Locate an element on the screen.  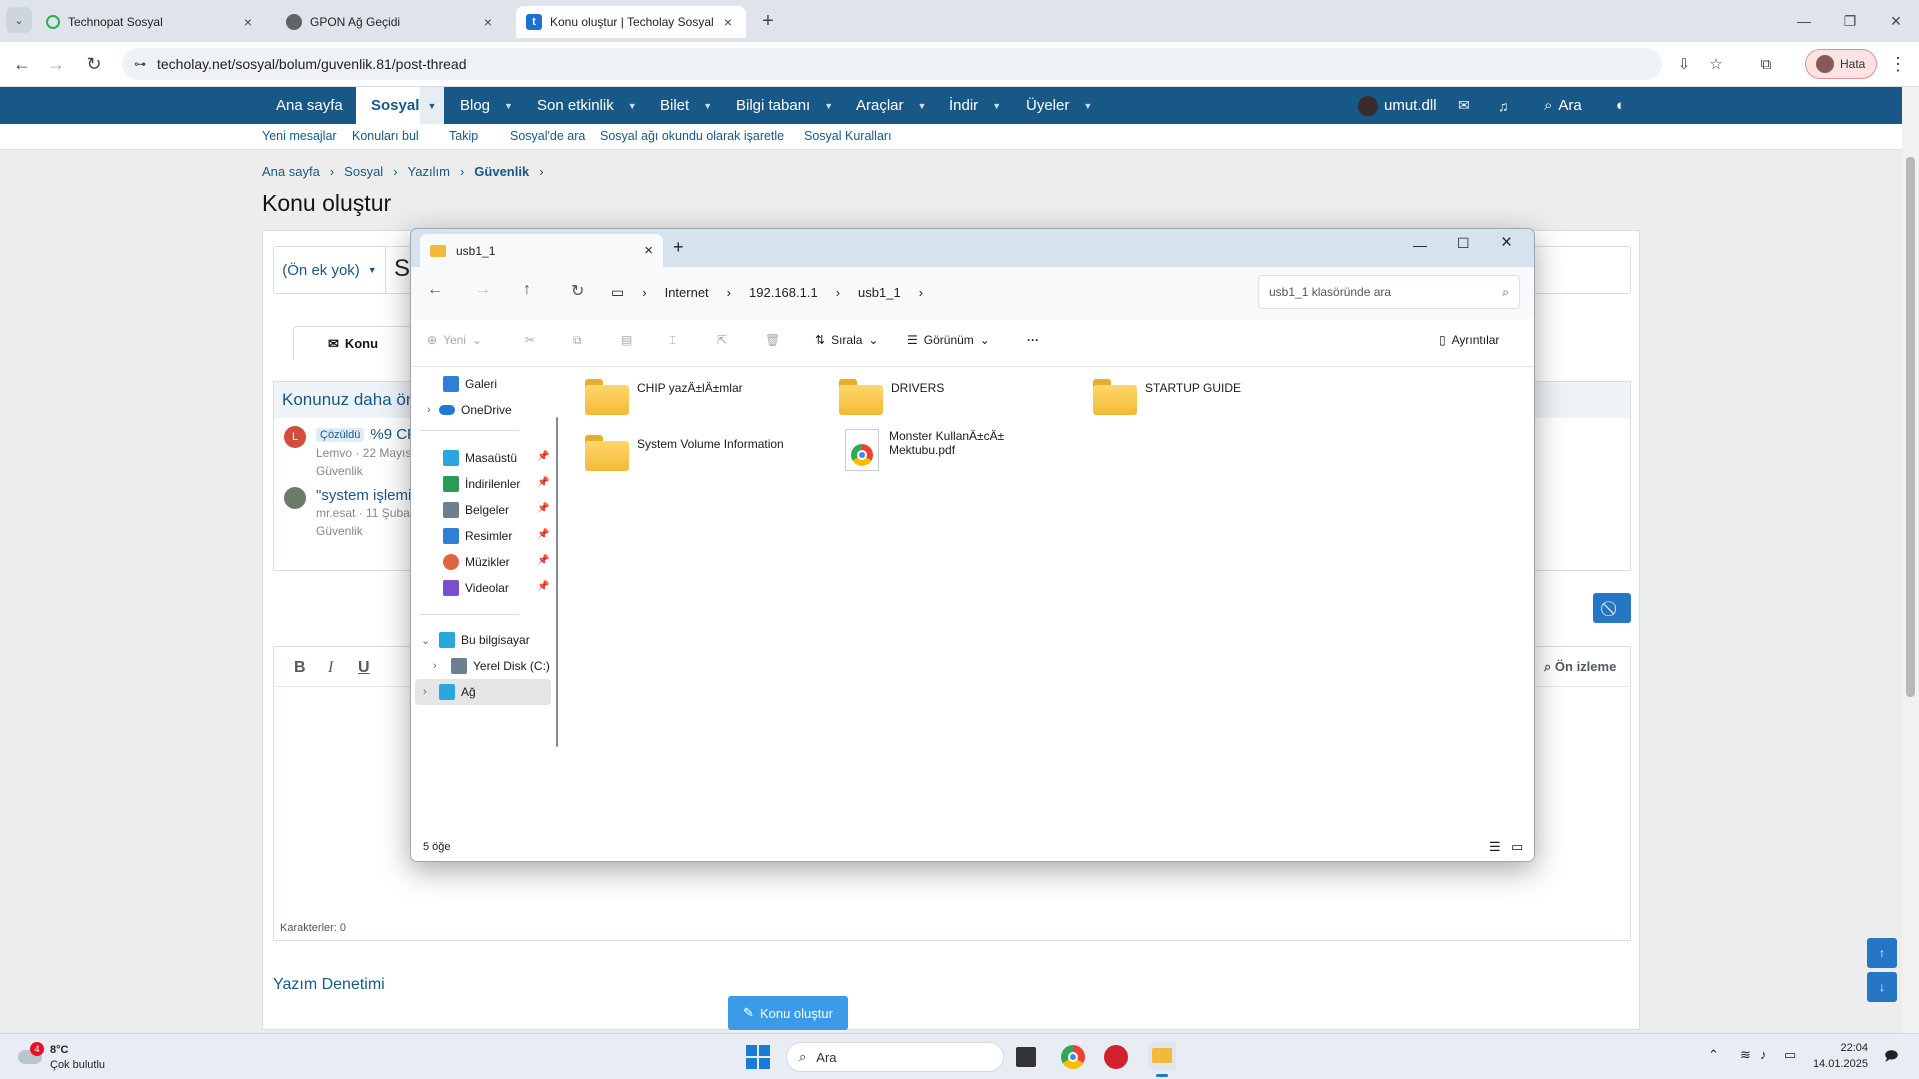
path-internet: Internet is located at coordinates (687, 292).